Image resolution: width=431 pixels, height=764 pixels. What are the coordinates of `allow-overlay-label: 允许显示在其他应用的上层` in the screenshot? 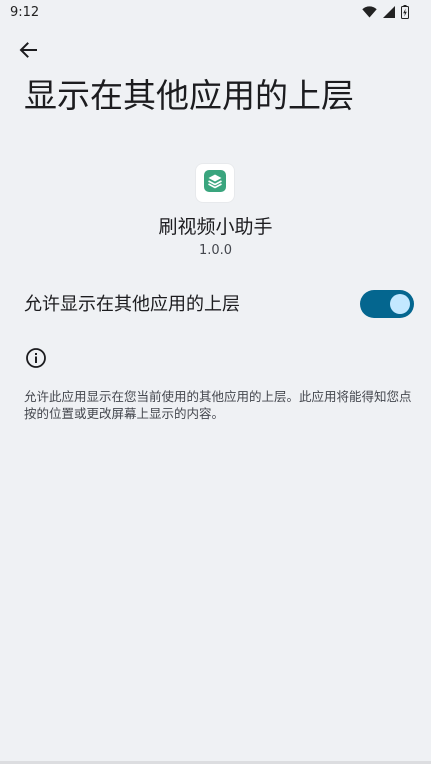 It's located at (132, 304).